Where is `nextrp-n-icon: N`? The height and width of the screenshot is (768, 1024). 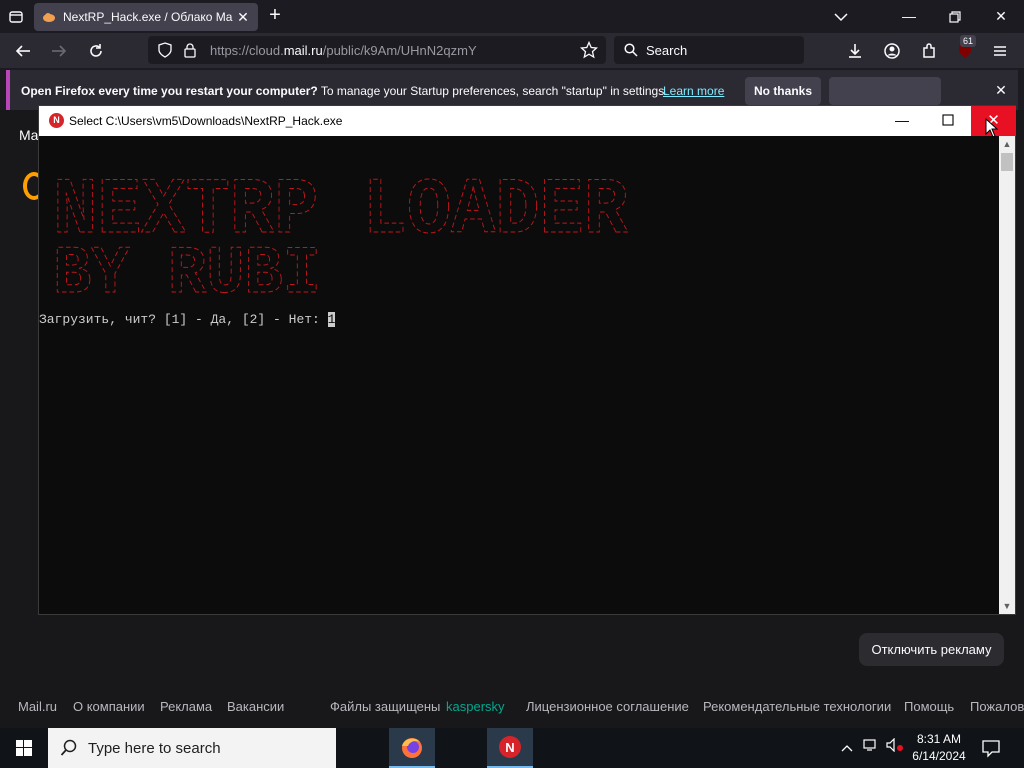 nextrp-n-icon: N is located at coordinates (510, 747).